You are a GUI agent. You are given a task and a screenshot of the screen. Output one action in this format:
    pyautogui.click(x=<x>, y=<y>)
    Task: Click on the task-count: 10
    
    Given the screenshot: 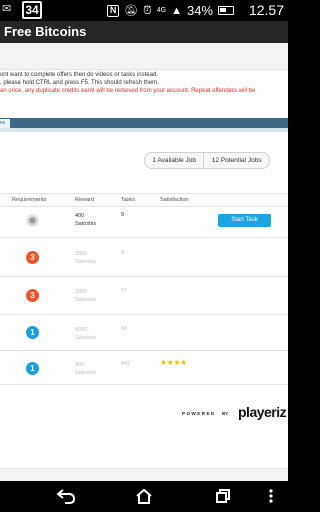 What is the action you would take?
    pyautogui.click(x=124, y=329)
    